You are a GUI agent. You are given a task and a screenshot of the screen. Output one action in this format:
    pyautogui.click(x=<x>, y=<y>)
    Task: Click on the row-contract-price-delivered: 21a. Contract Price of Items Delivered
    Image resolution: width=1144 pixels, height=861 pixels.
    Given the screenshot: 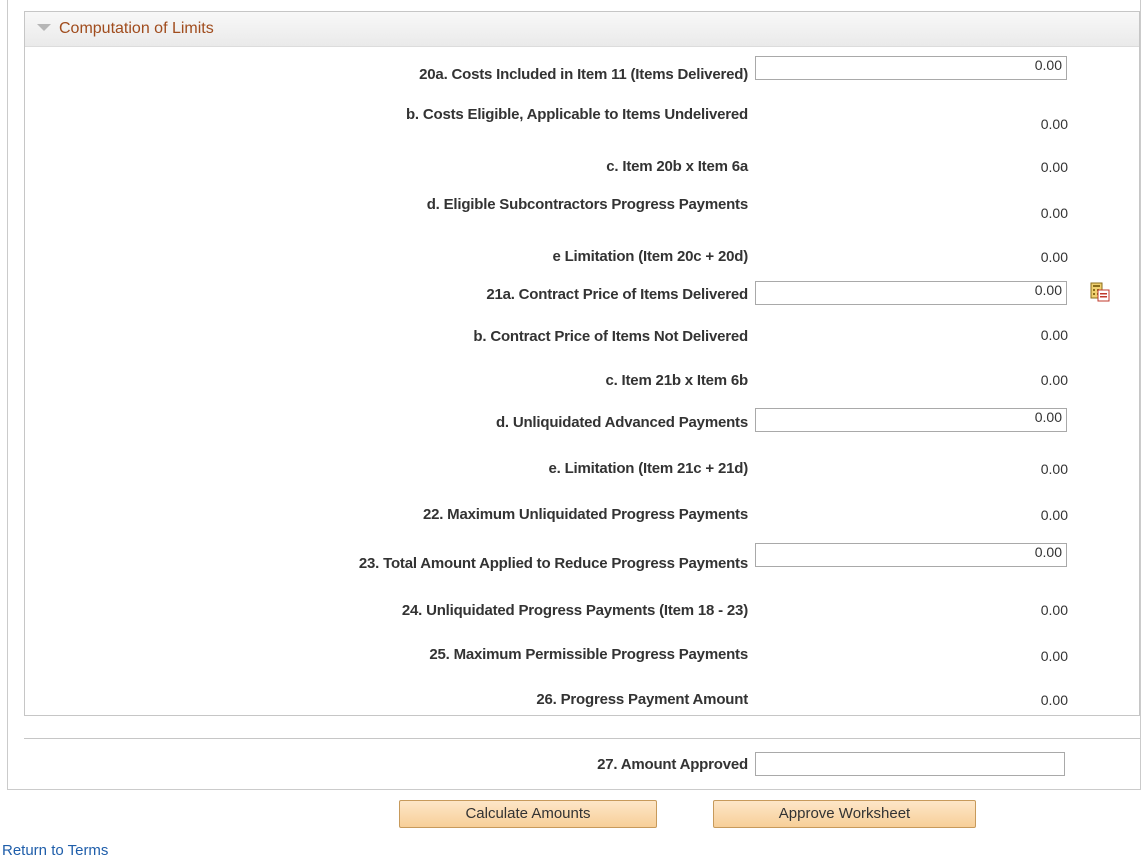 What is the action you would take?
    pyautogui.click(x=570, y=296)
    